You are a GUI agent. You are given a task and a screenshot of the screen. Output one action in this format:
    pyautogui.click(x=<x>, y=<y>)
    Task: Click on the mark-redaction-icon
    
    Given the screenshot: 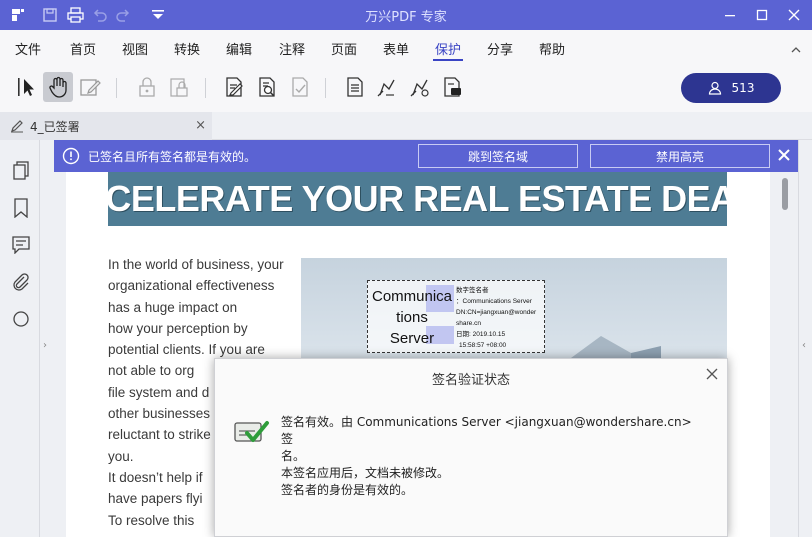 What is the action you would take?
    pyautogui.click(x=386, y=87)
    